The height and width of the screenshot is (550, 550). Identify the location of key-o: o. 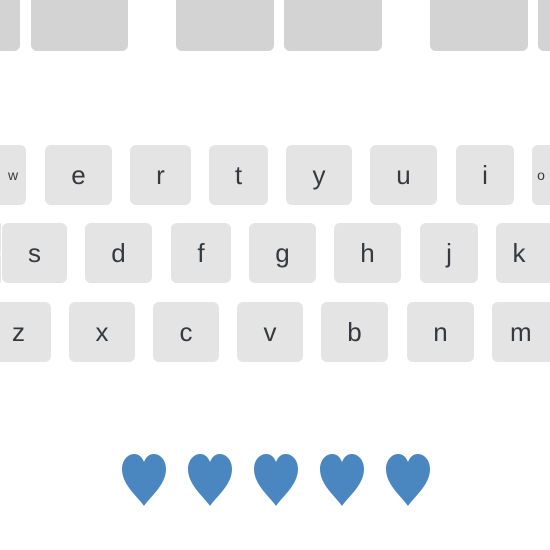
(541, 175).